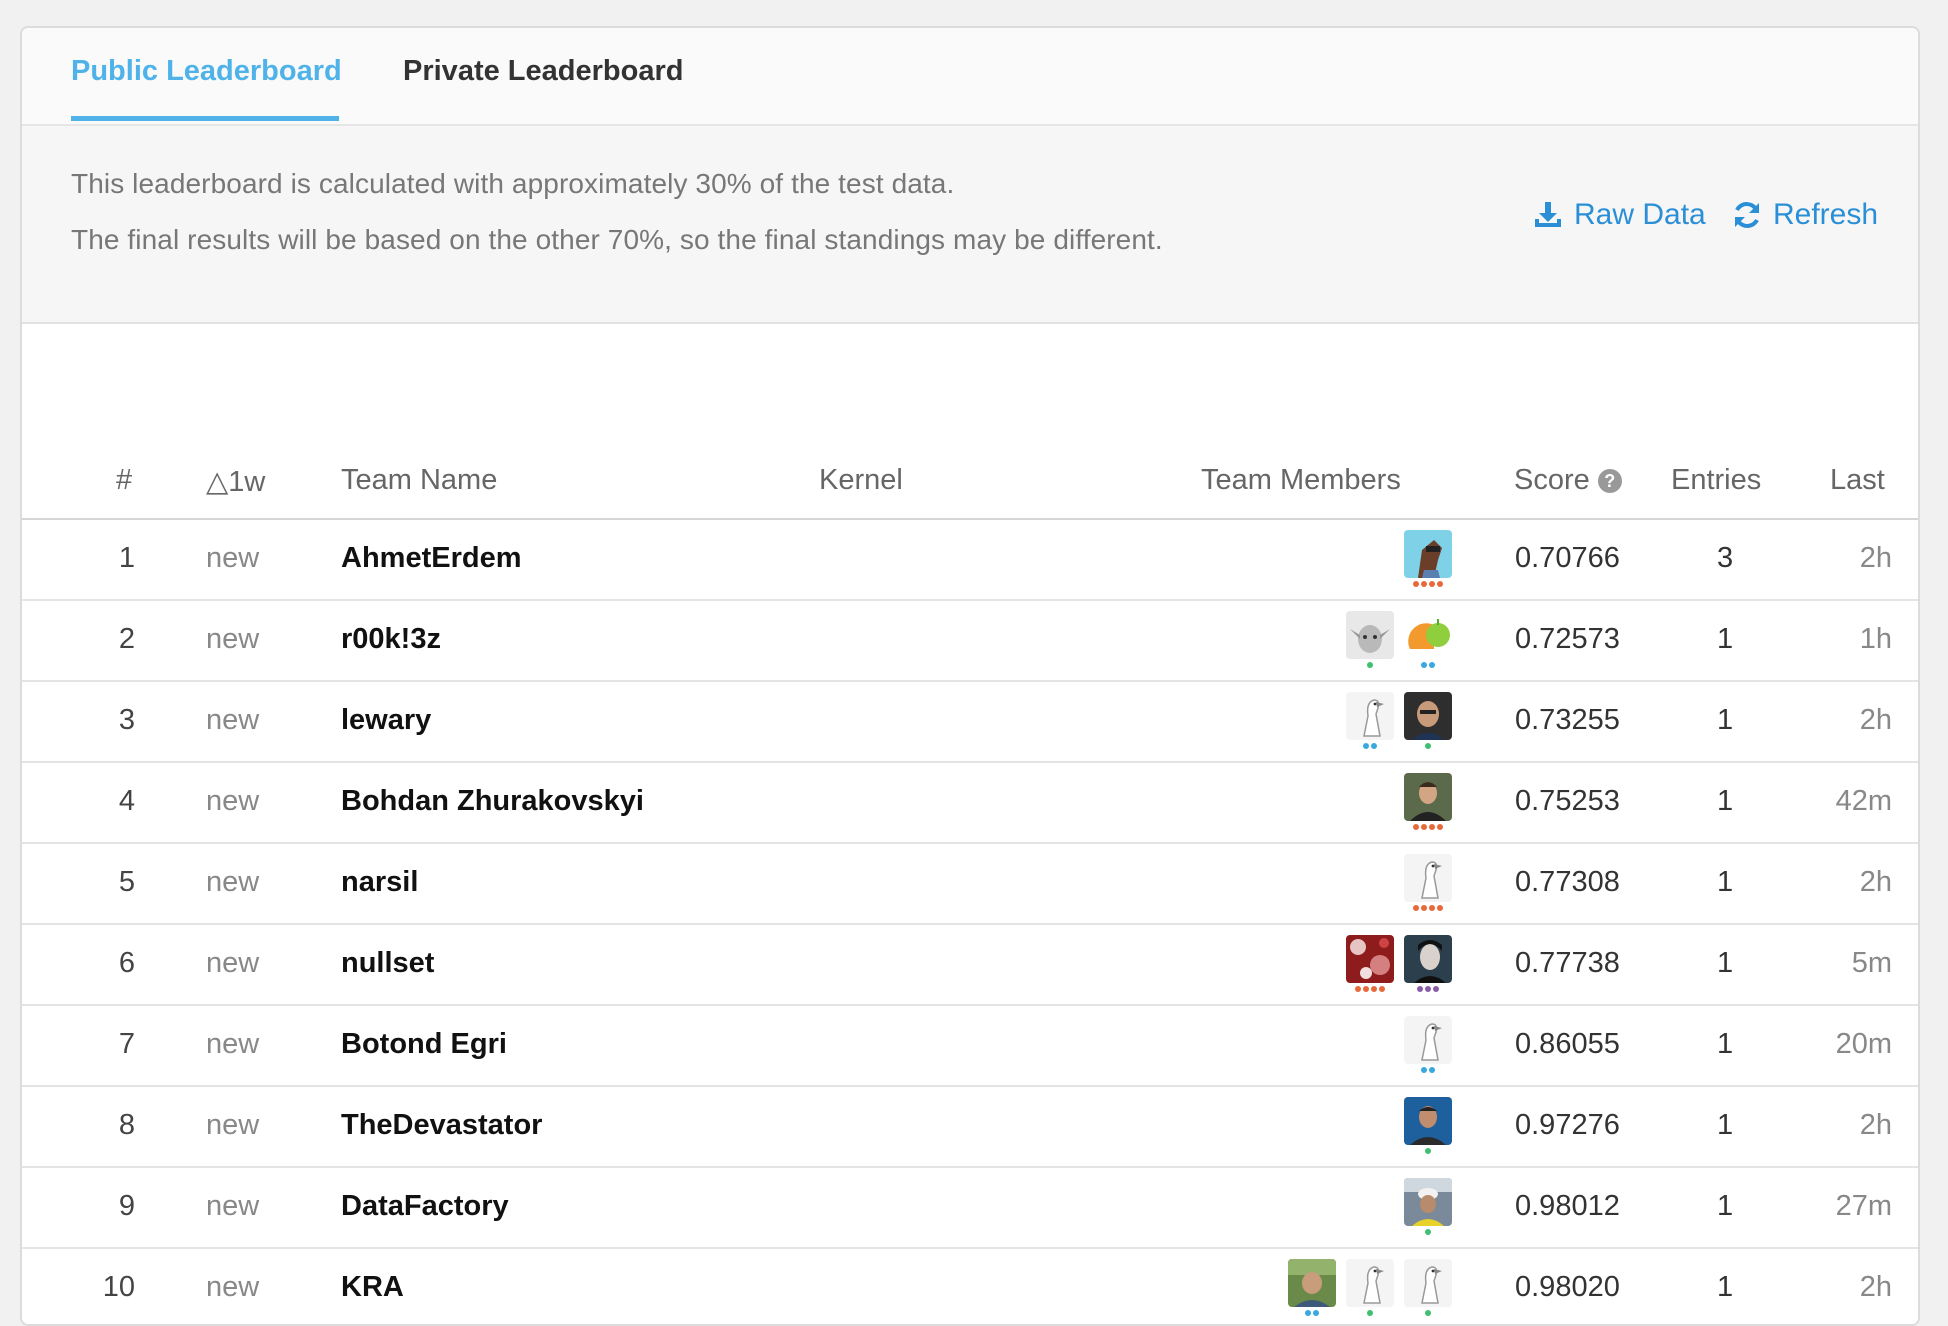 The height and width of the screenshot is (1326, 1948). I want to click on score-cell: 0.70766, so click(1567, 558).